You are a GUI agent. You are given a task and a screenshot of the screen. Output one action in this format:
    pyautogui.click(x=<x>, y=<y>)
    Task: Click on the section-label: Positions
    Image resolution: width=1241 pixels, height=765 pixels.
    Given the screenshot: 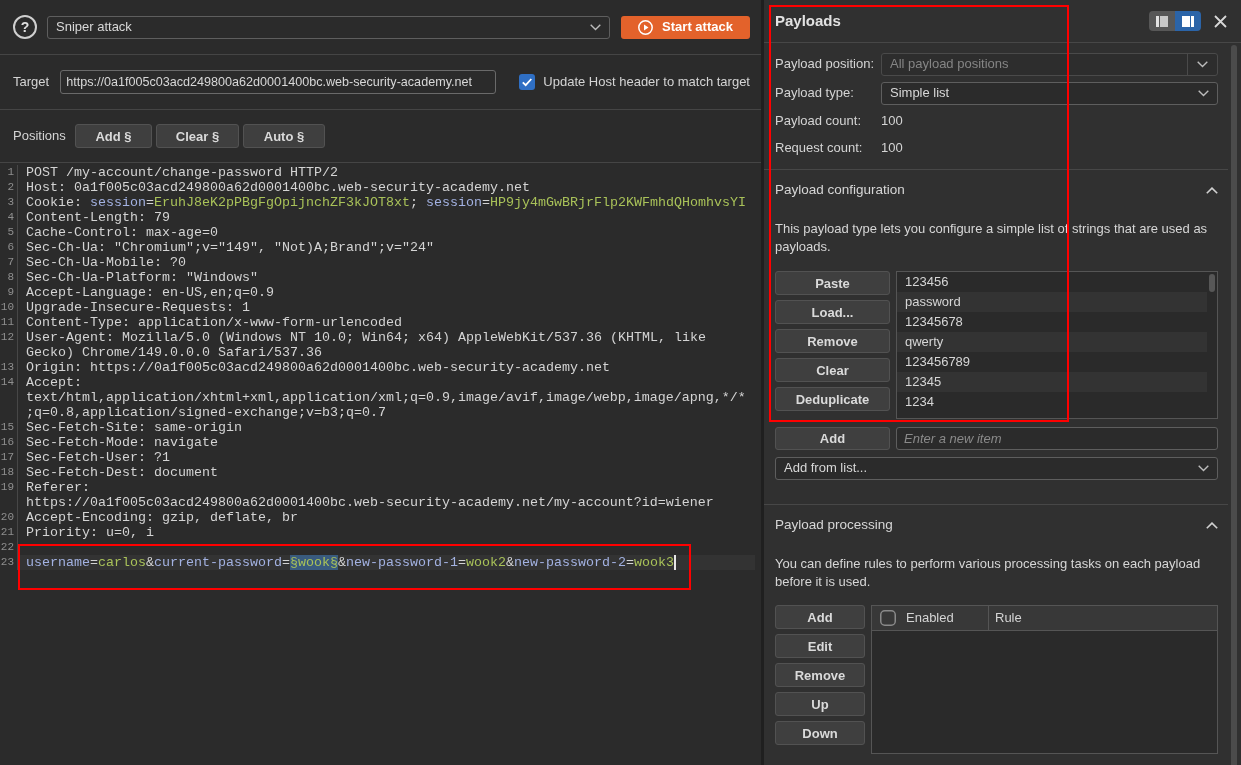 What is the action you would take?
    pyautogui.click(x=40, y=136)
    